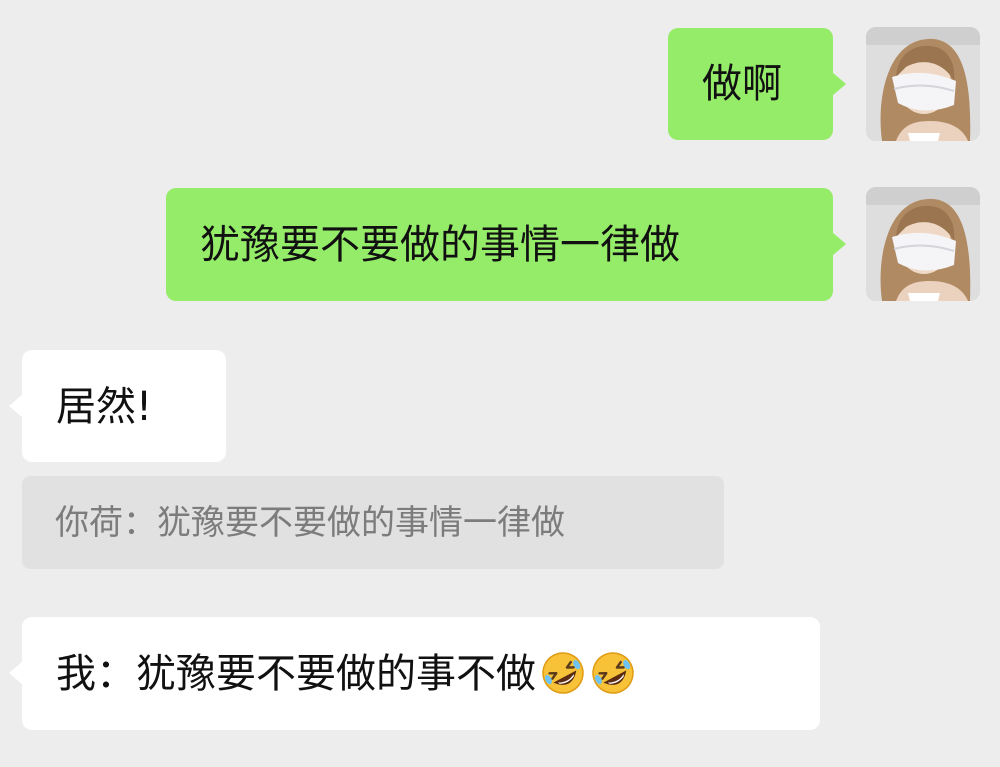 This screenshot has width=1000, height=767. I want to click on message-bubble-incoming: 我：犹豫要不要做的事不做, so click(414, 673).